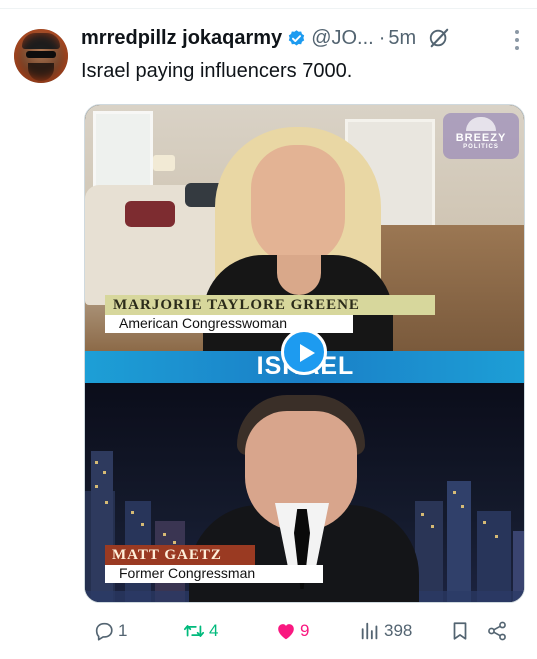  I want to click on timestamp: 5m, so click(402, 38).